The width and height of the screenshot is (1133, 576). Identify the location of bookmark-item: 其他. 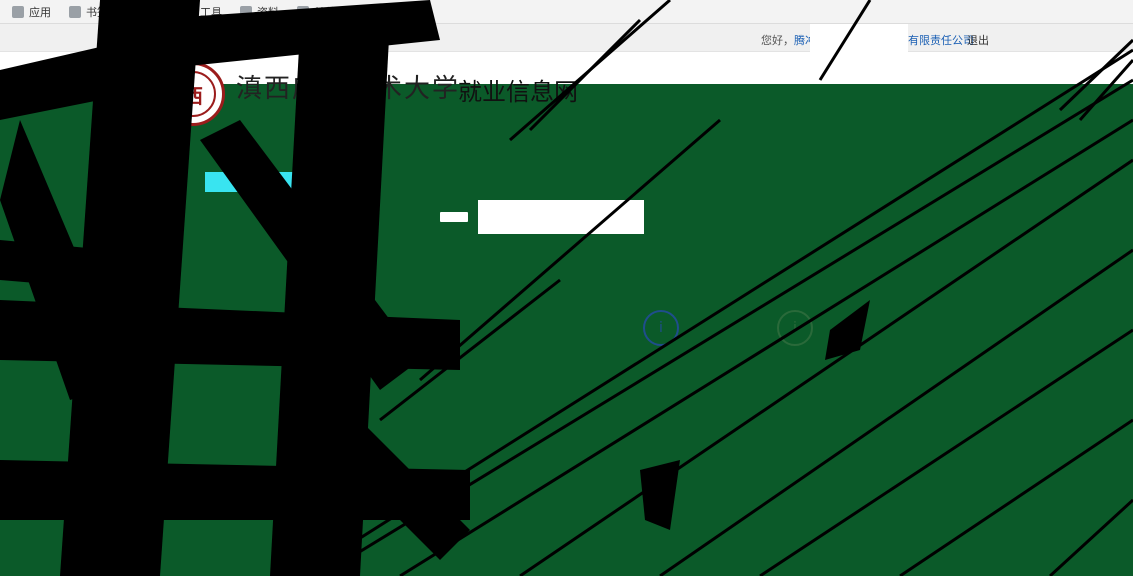
(316, 12).